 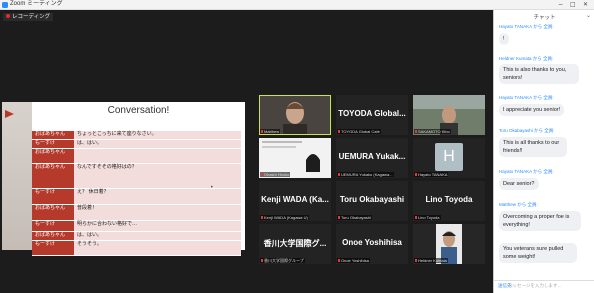 I want to click on participant-name: Lino Toyoda, so click(x=427, y=217).